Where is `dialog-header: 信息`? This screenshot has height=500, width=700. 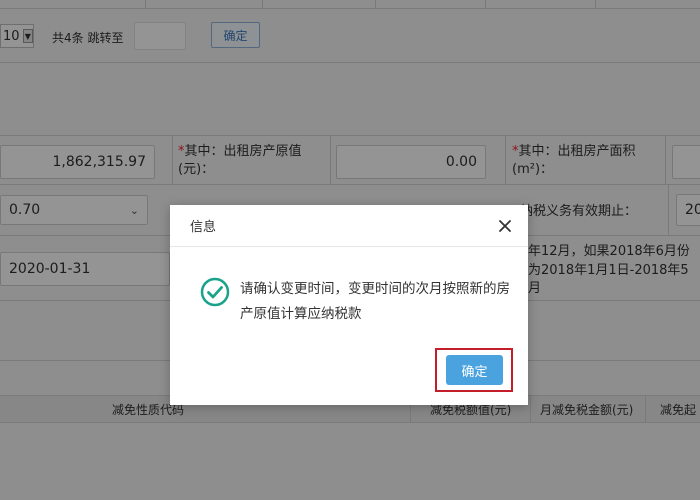 dialog-header: 信息 is located at coordinates (349, 226).